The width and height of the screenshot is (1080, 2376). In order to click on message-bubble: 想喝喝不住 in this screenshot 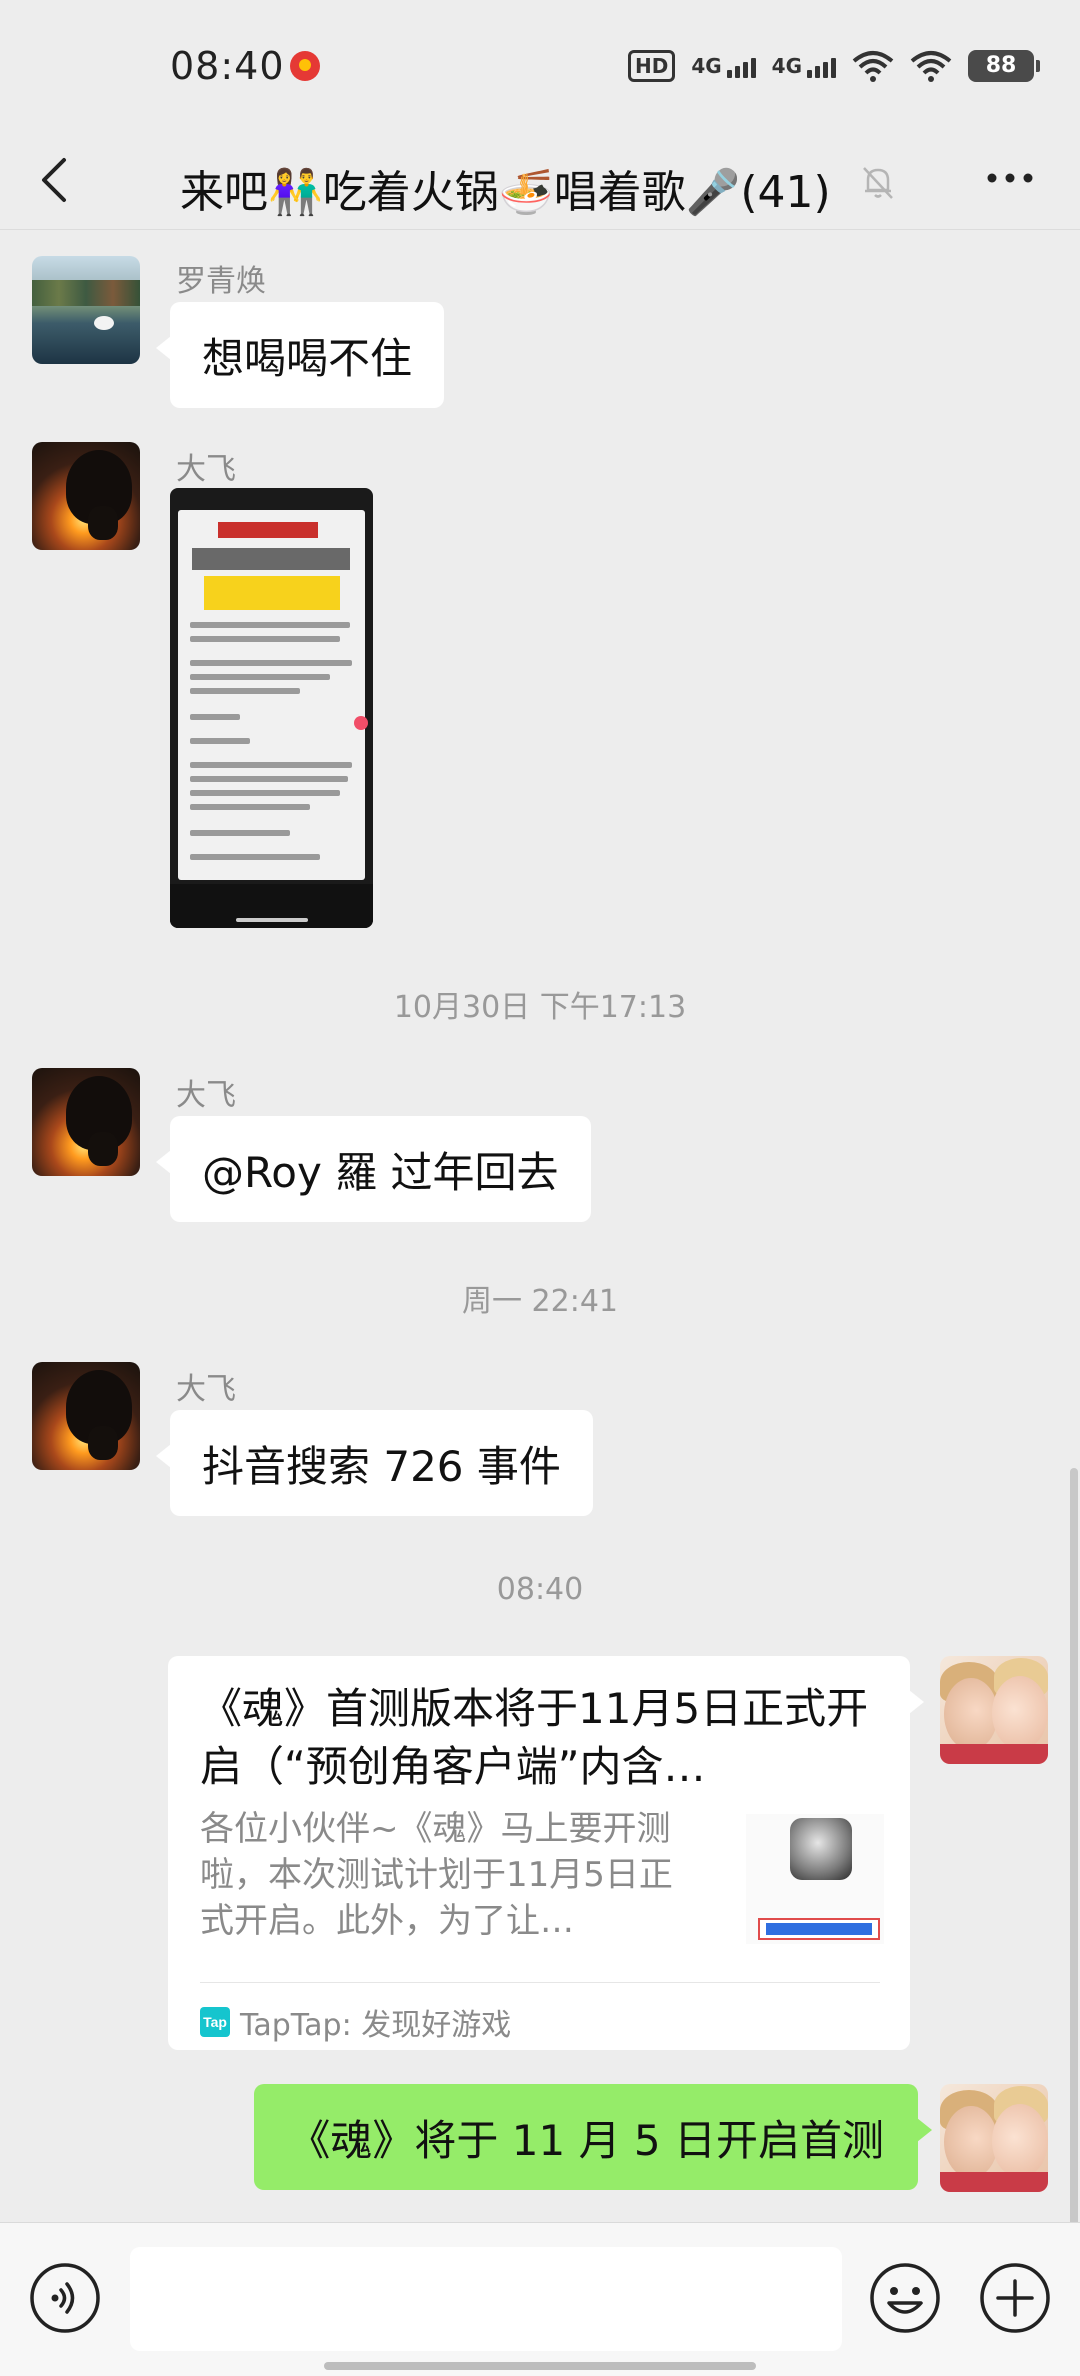, I will do `click(300, 355)`.